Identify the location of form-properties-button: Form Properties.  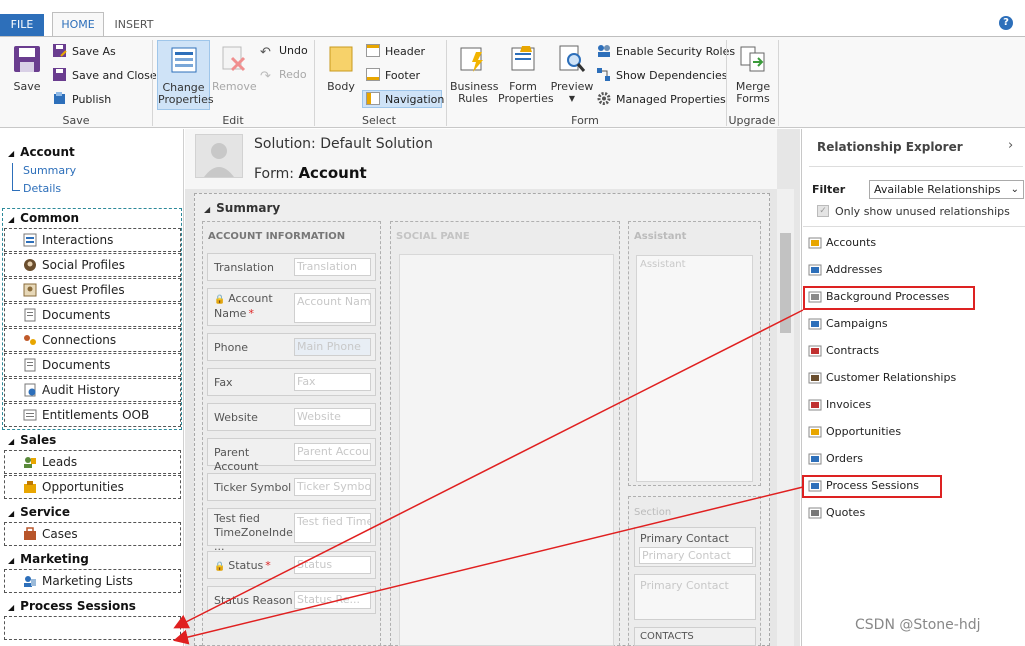
(526, 74).